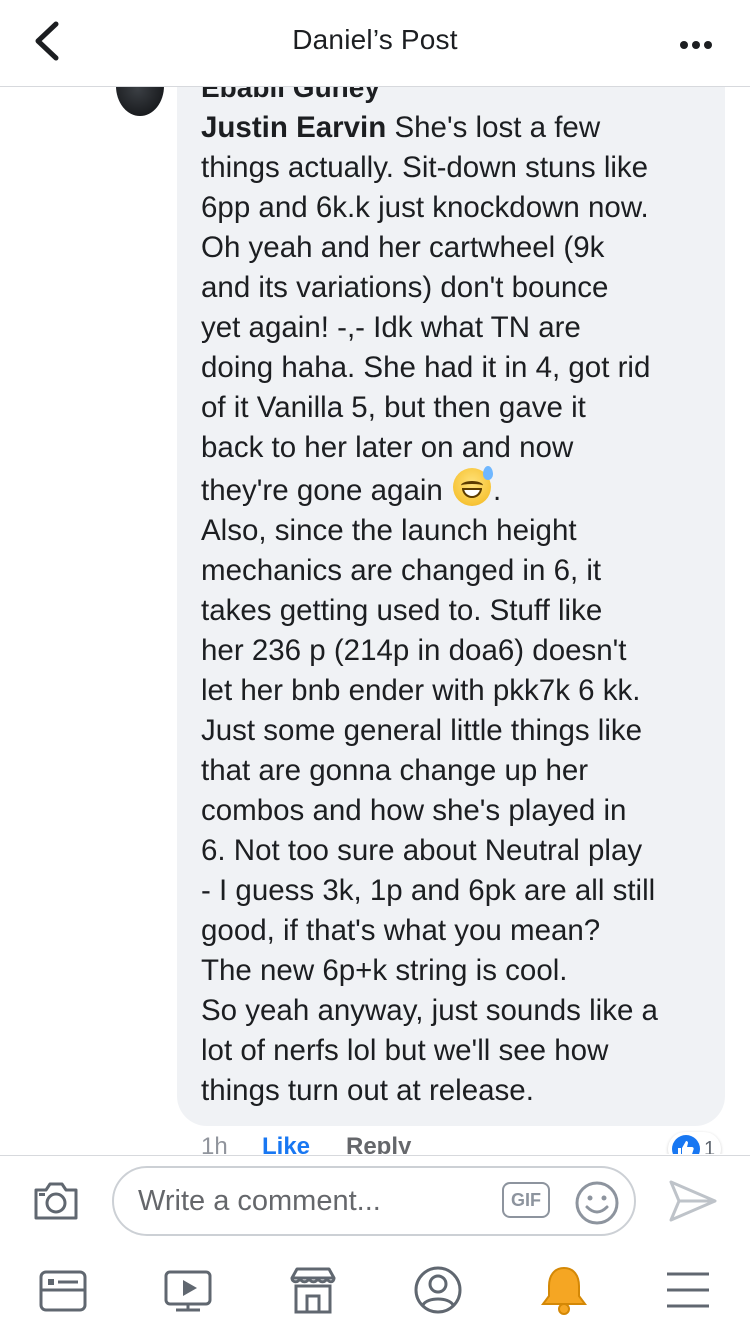 This screenshot has width=750, height=1334. Describe the element at coordinates (375, 39) in the screenshot. I see `page-title: Daniel’s Post` at that location.